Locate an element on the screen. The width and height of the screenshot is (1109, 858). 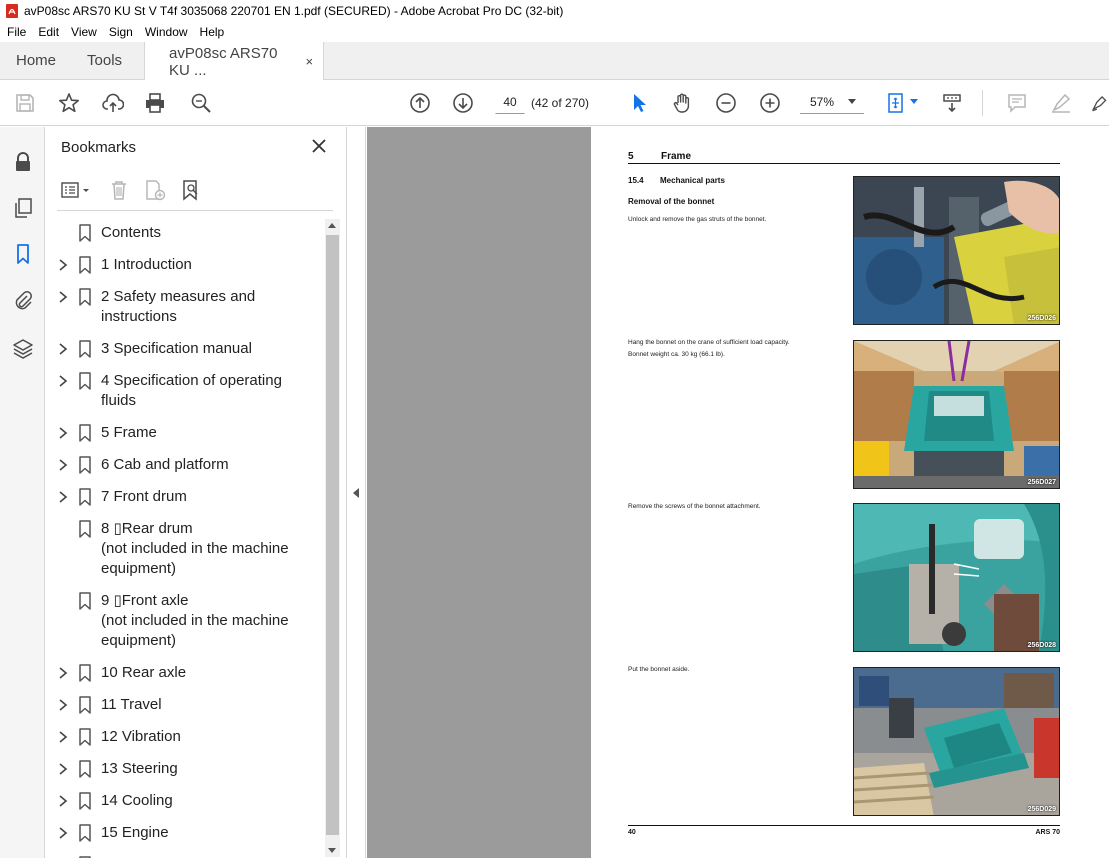
print-icon is located at coordinates (155, 103).